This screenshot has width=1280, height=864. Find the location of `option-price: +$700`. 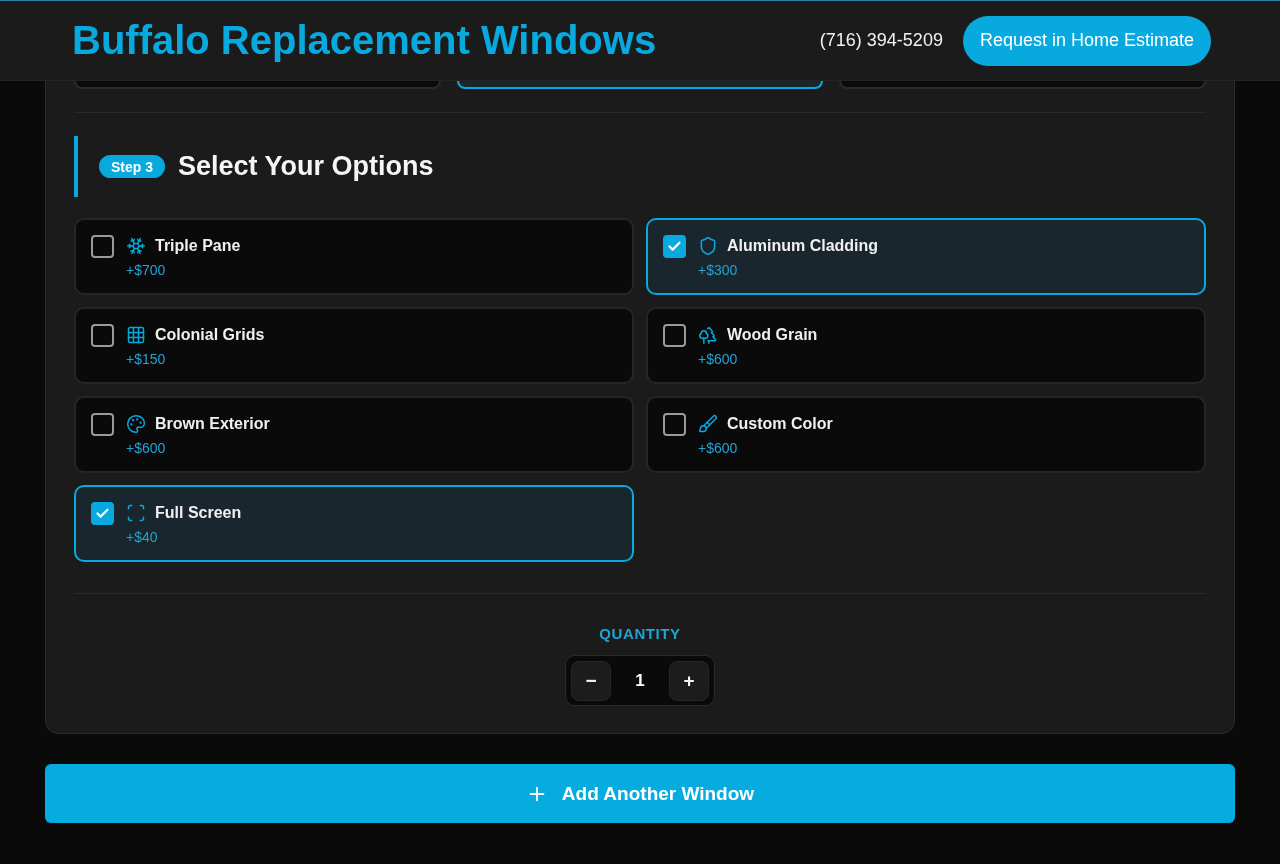

option-price: +$700 is located at coordinates (146, 270).